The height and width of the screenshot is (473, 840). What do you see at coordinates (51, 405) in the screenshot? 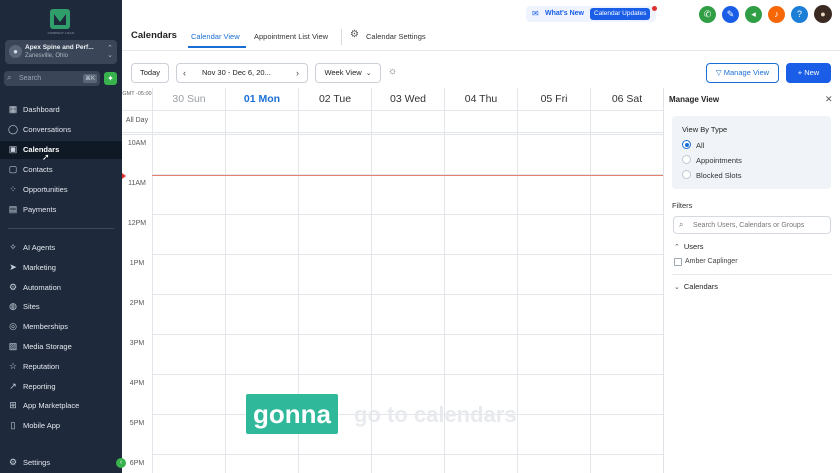
I see `sidebar-item-label: App Marketplace` at bounding box center [51, 405].